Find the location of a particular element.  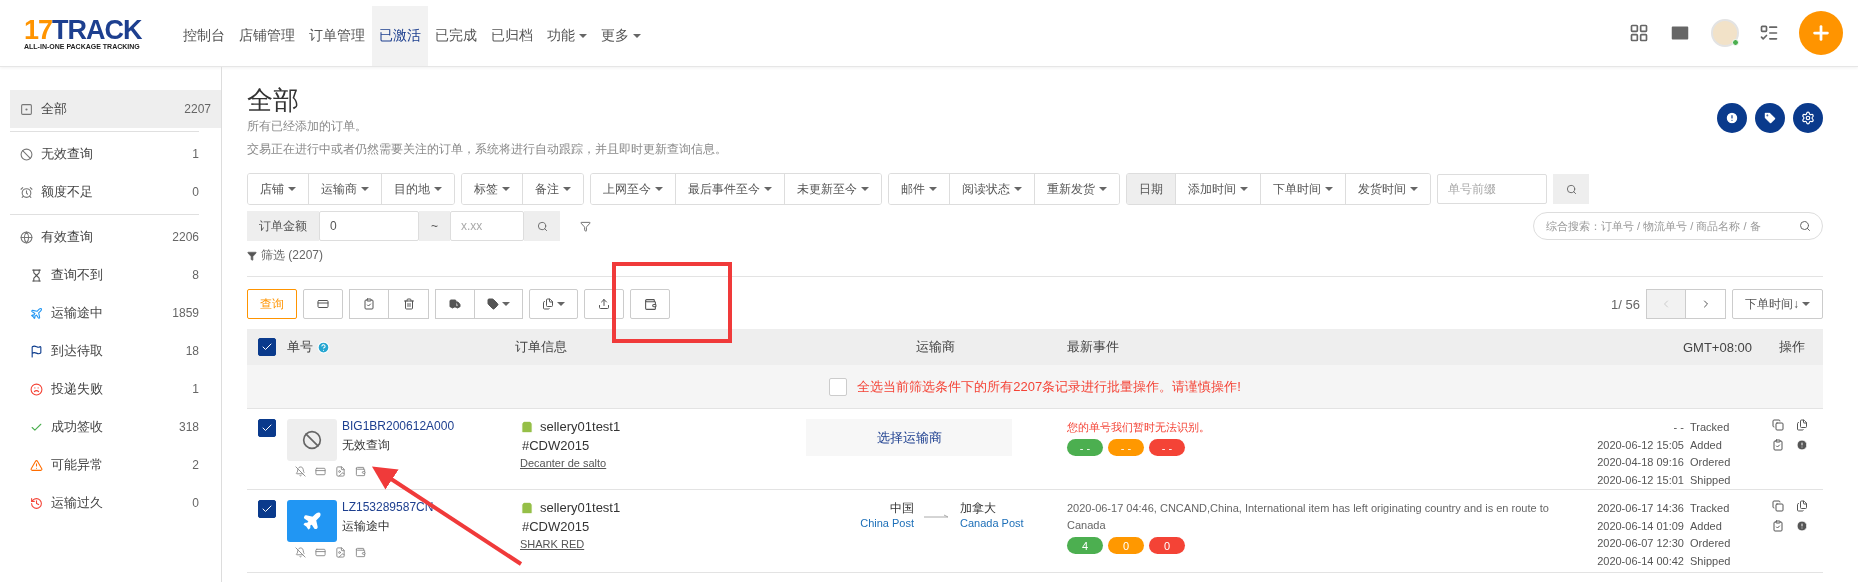

check-icon is located at coordinates (267, 428).